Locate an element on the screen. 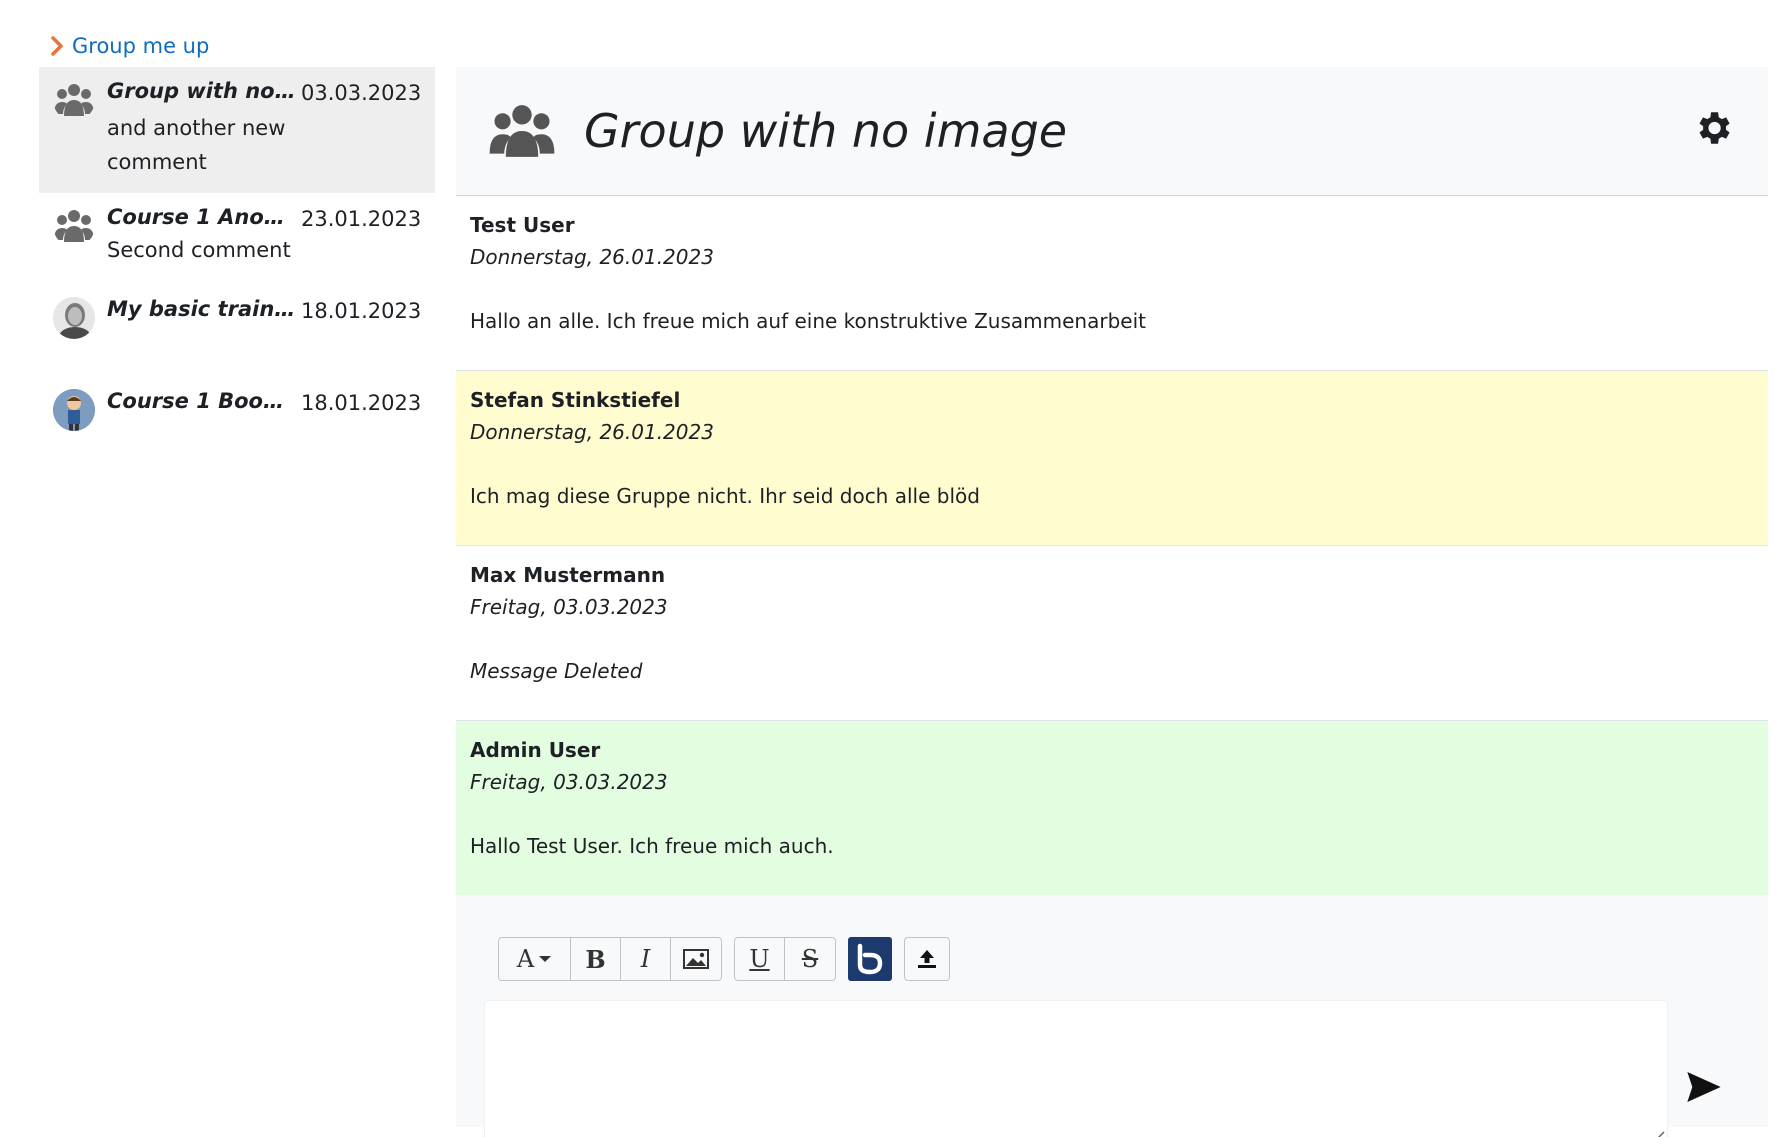 The image size is (1792, 1137). strikethrough-button: S is located at coordinates (810, 959).